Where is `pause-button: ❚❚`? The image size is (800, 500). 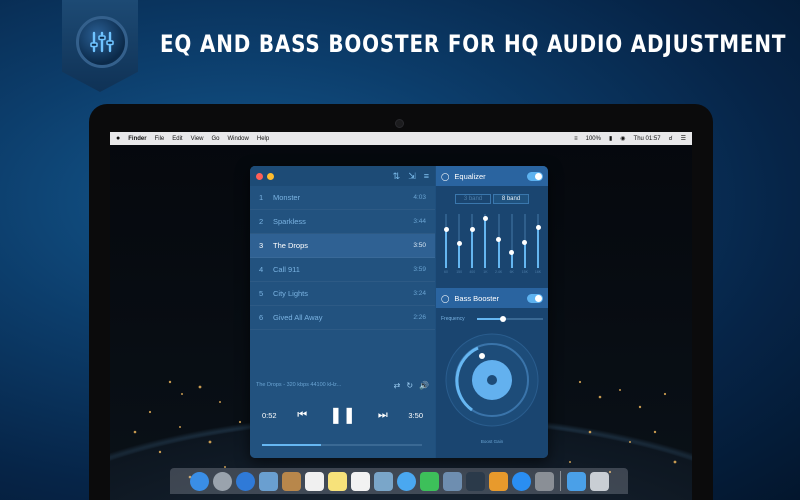 pause-button: ❚❚ is located at coordinates (342, 415).